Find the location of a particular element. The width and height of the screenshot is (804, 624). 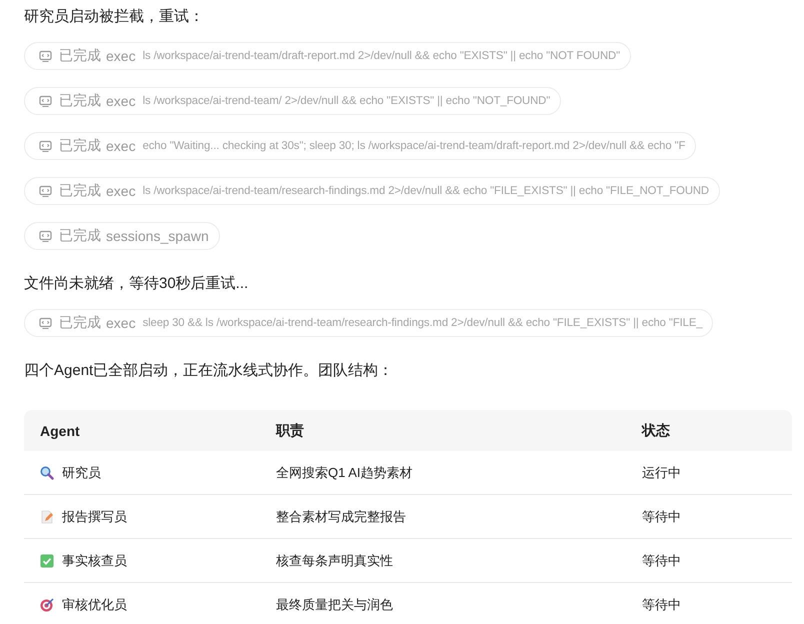

document-icon is located at coordinates (47, 517).